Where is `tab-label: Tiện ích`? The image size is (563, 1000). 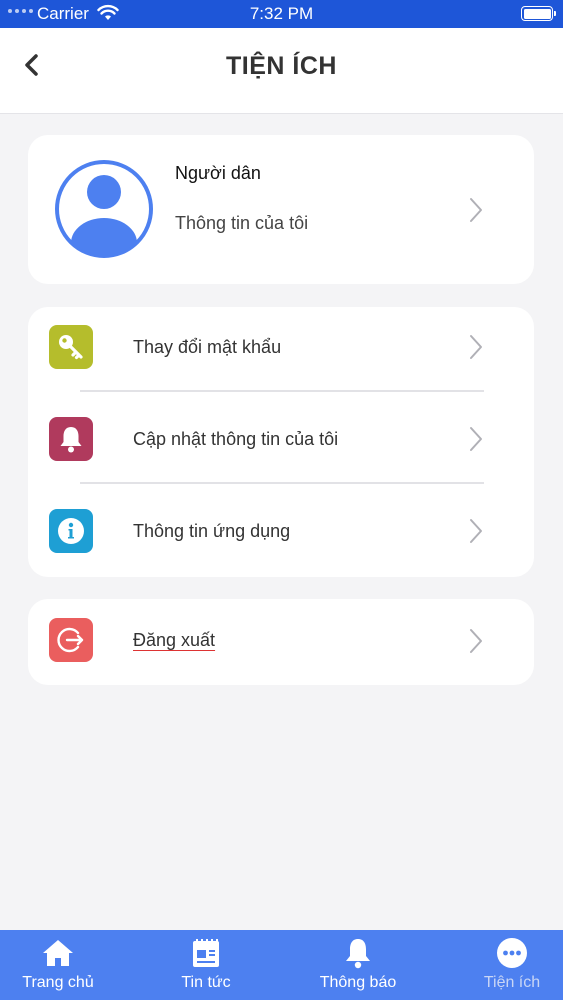
tab-label: Tiện ích is located at coordinates (512, 982).